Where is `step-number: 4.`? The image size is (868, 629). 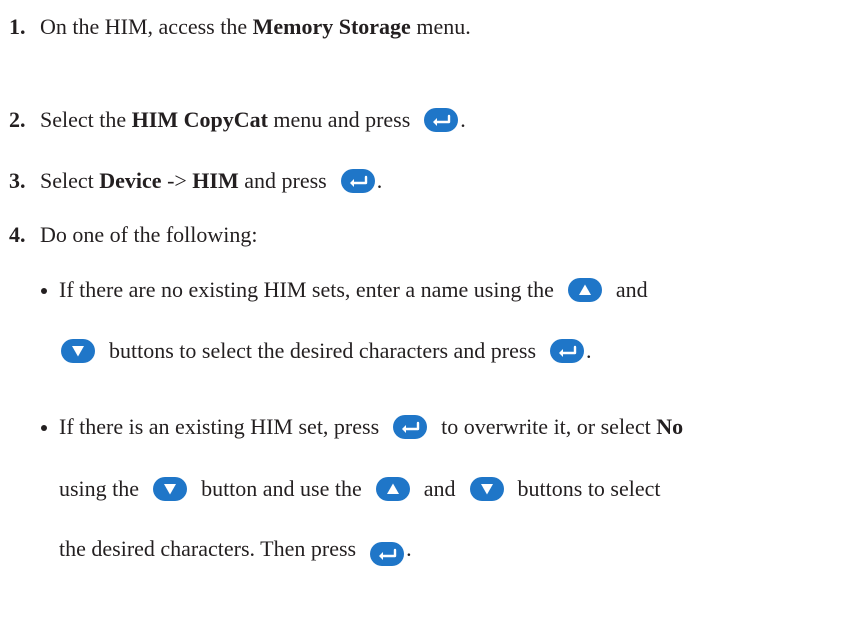 step-number: 4. is located at coordinates (17, 234).